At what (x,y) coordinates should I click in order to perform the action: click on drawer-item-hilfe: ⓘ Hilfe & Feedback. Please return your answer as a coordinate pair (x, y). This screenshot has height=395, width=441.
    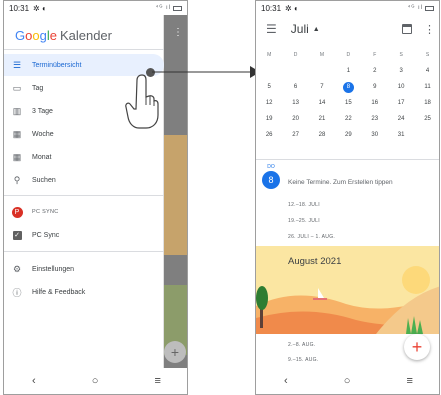
    Looking at the image, I should click on (84, 292).